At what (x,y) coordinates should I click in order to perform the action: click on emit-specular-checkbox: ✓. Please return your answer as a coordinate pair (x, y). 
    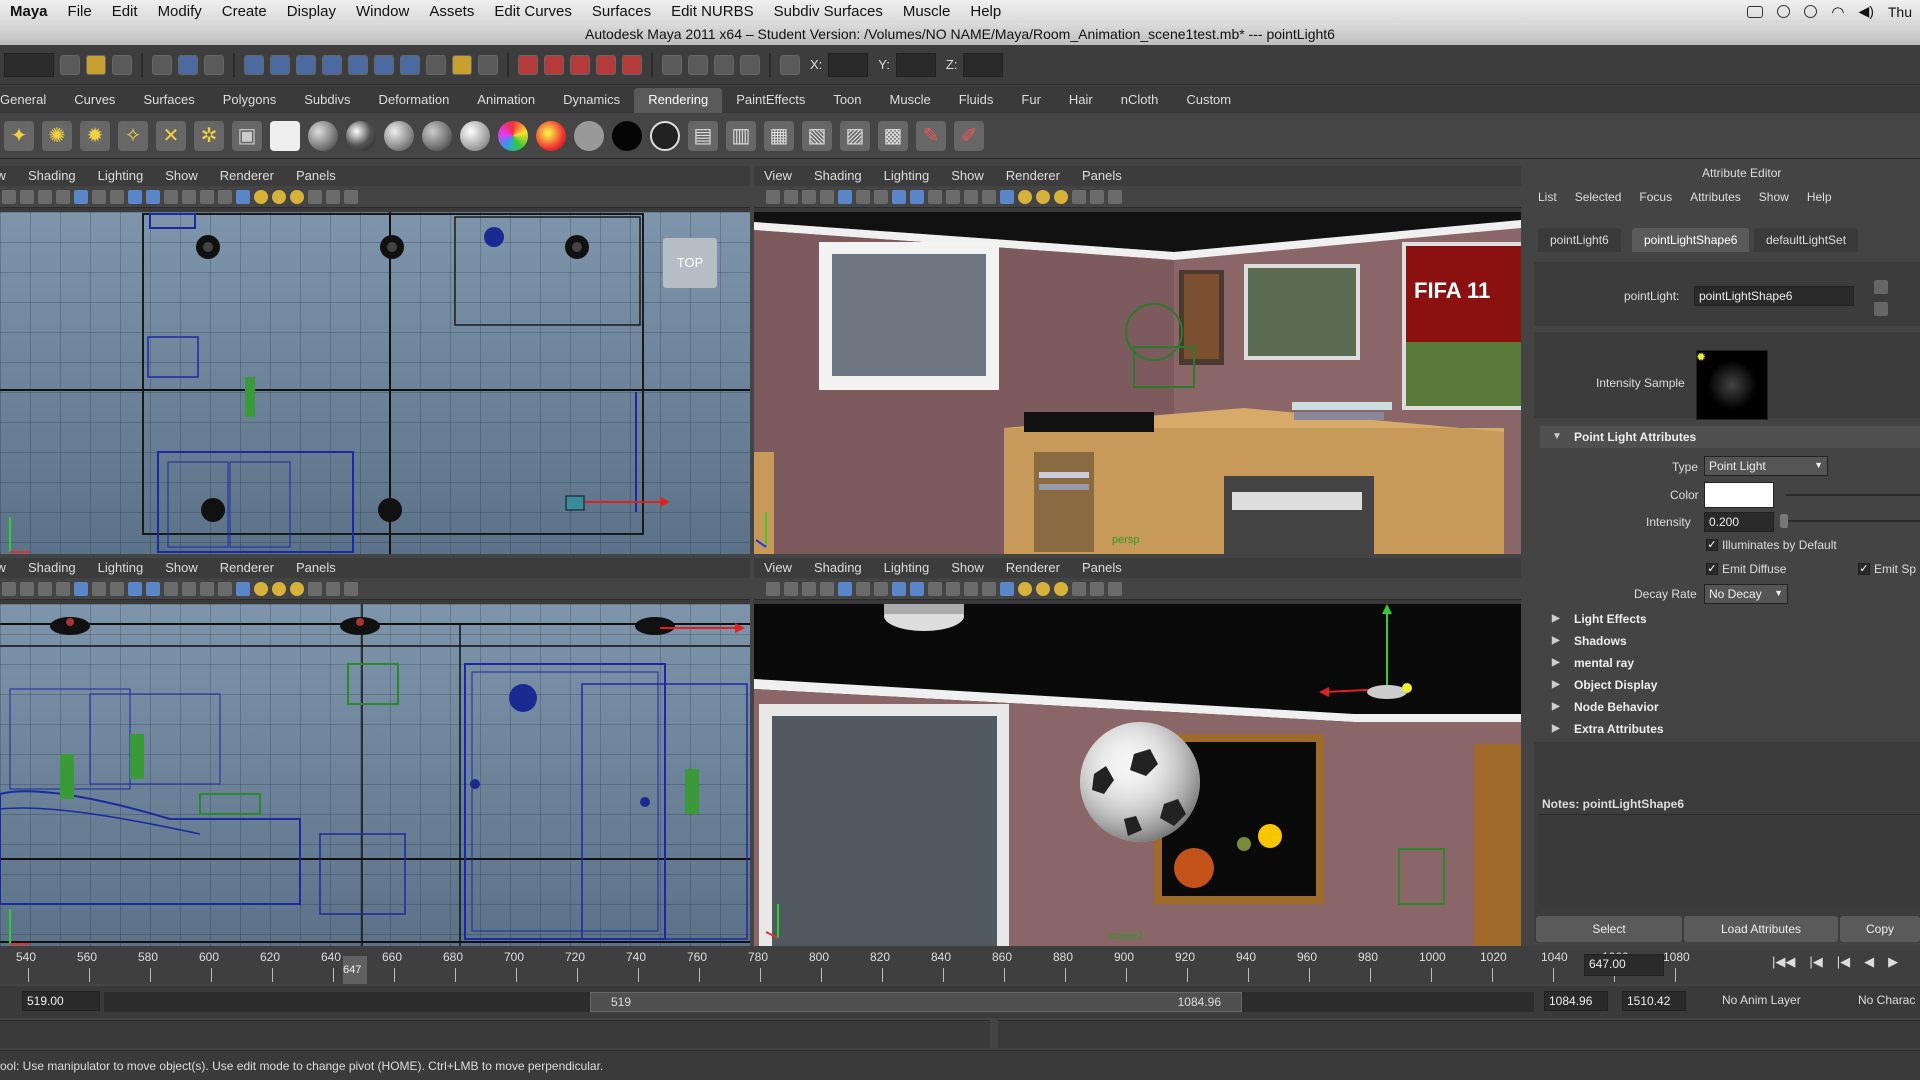
    Looking at the image, I should click on (1864, 569).